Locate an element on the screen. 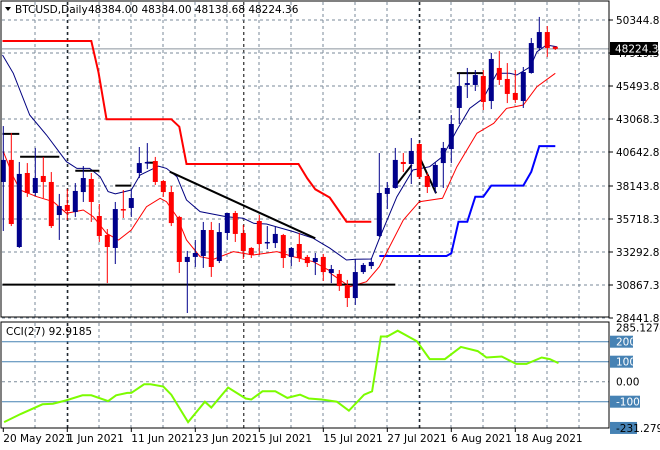 Image resolution: width=660 pixels, height=450 pixels. cci-level-label: 0.00 is located at coordinates (627, 383).